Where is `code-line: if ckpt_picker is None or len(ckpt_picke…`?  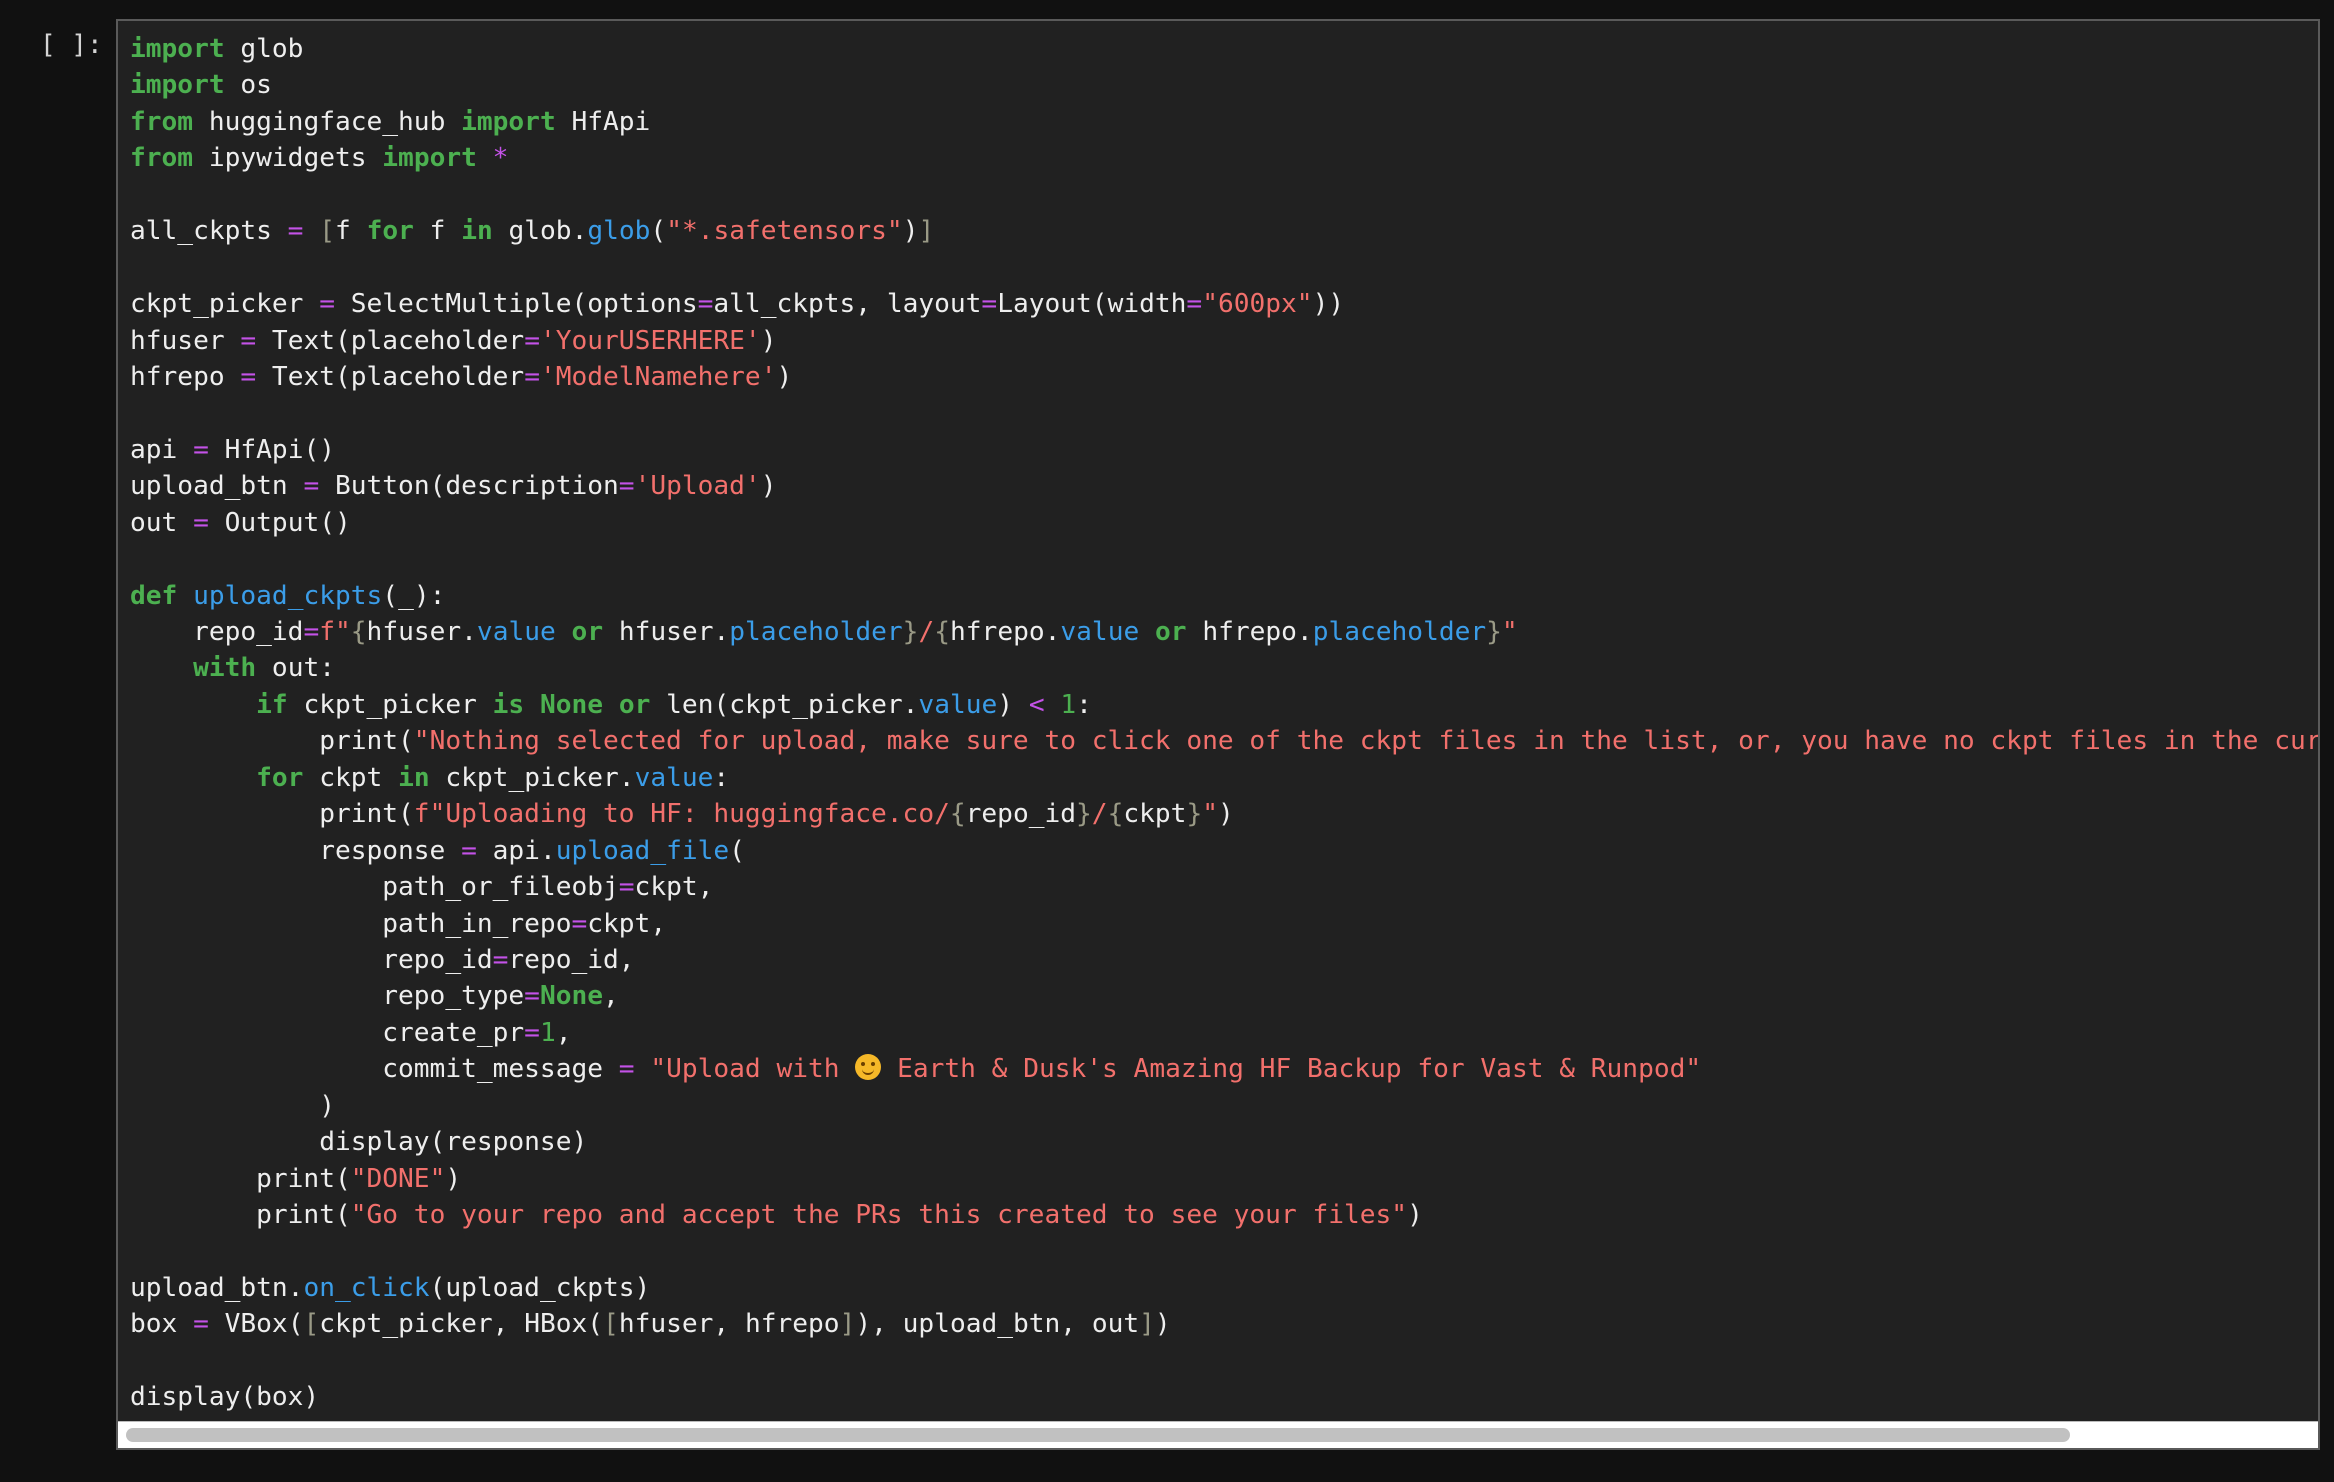 code-line: if ckpt_picker is None or len(ckpt_picke… is located at coordinates (1224, 705).